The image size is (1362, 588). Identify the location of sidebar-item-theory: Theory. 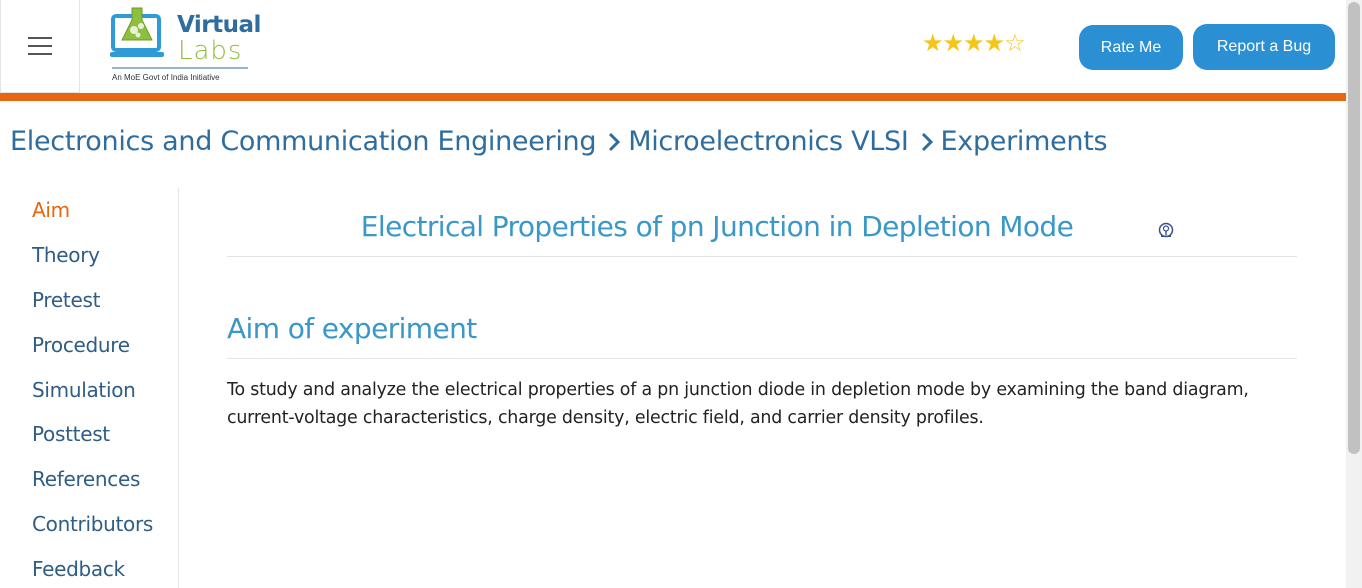
(66, 255).